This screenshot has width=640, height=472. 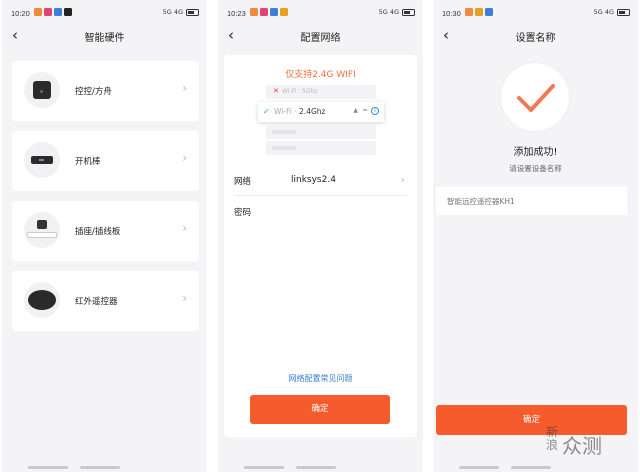 I want to click on device-name-input, so click(x=531, y=201).